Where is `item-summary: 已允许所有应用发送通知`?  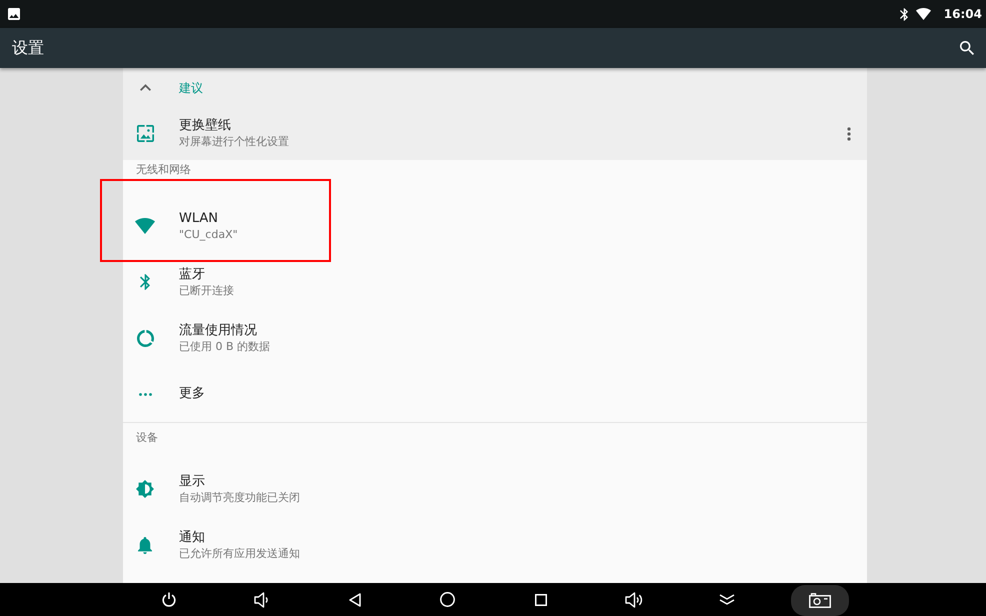
item-summary: 已允许所有应用发送通知 is located at coordinates (239, 553).